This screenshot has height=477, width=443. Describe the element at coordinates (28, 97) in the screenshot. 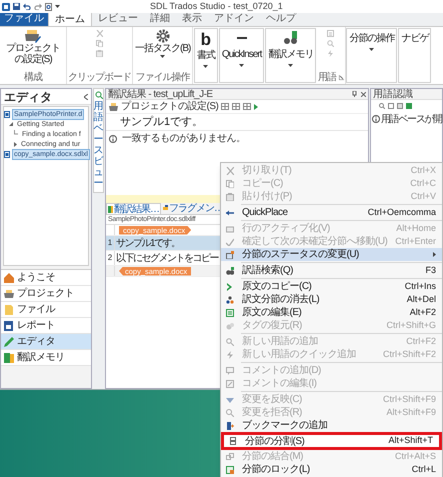

I see `panel-title: エディタ` at that location.